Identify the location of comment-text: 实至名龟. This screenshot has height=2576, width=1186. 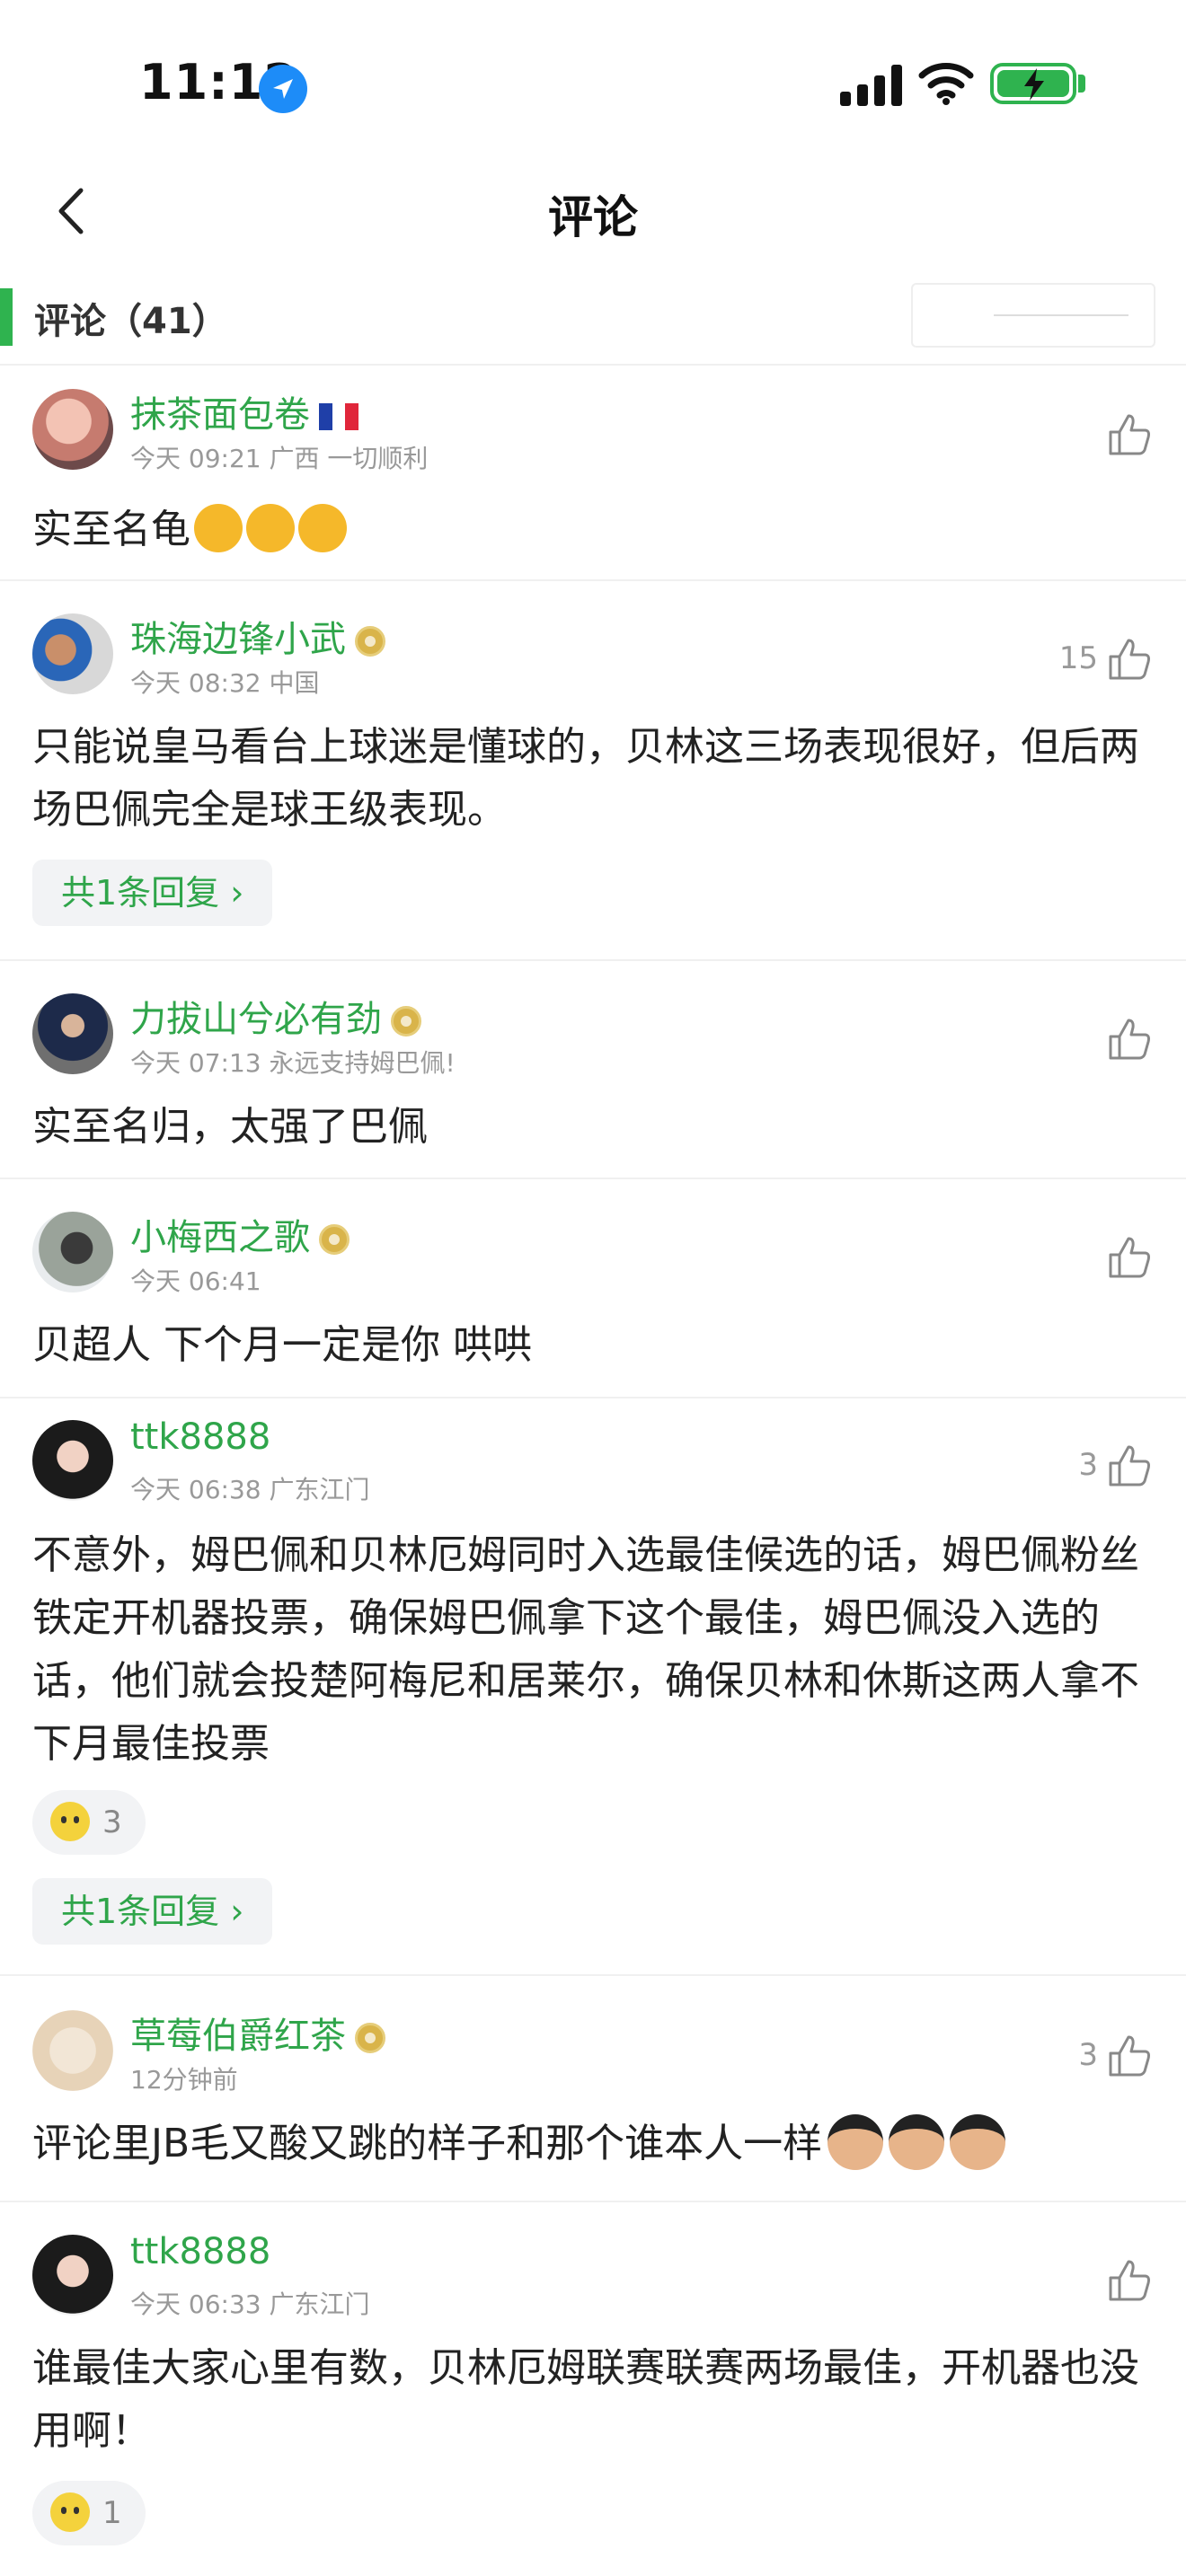
(111, 529).